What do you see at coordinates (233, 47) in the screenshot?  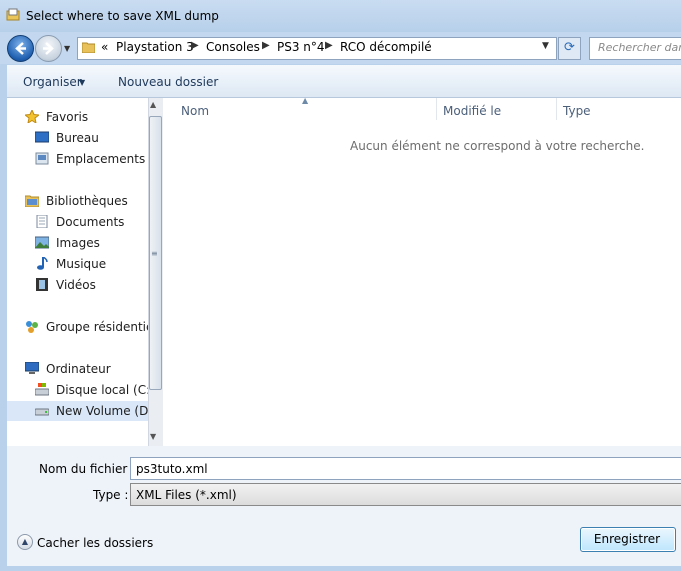 I see `breadcrumb-item: Consoles` at bounding box center [233, 47].